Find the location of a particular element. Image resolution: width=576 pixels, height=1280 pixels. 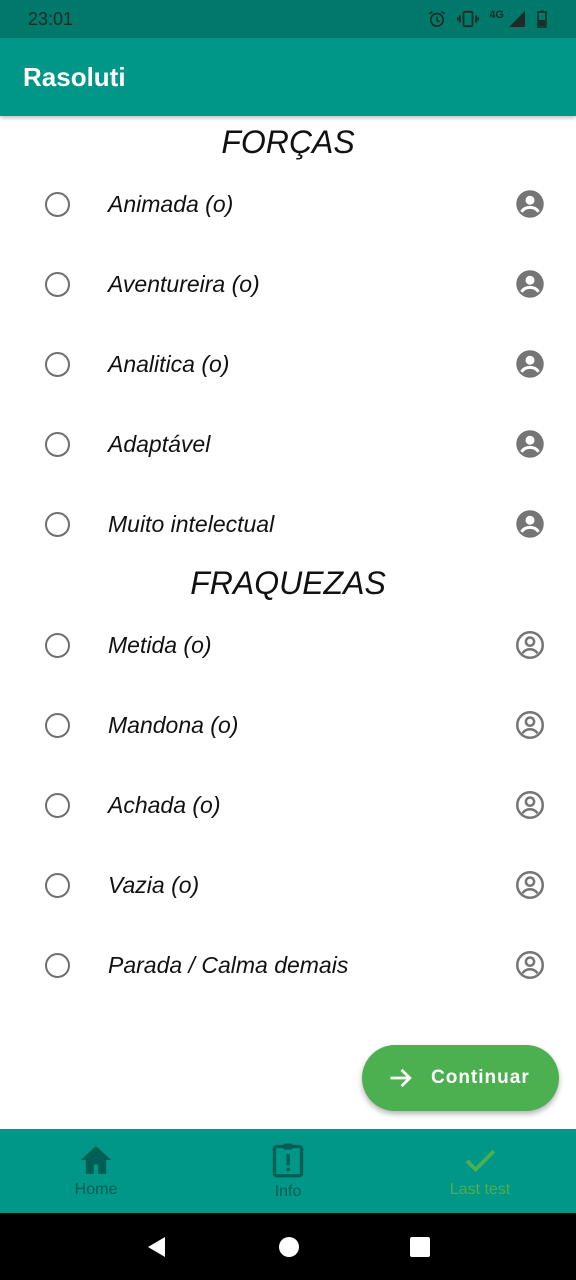

list-item: Aventureira (o) is located at coordinates (288, 284).